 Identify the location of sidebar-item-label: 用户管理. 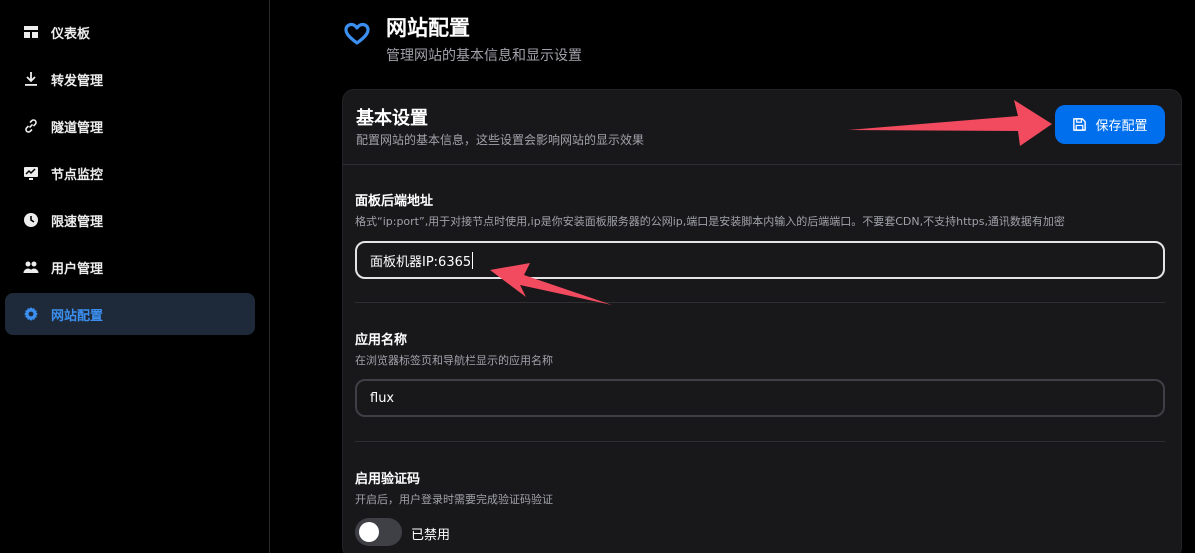
(77, 269).